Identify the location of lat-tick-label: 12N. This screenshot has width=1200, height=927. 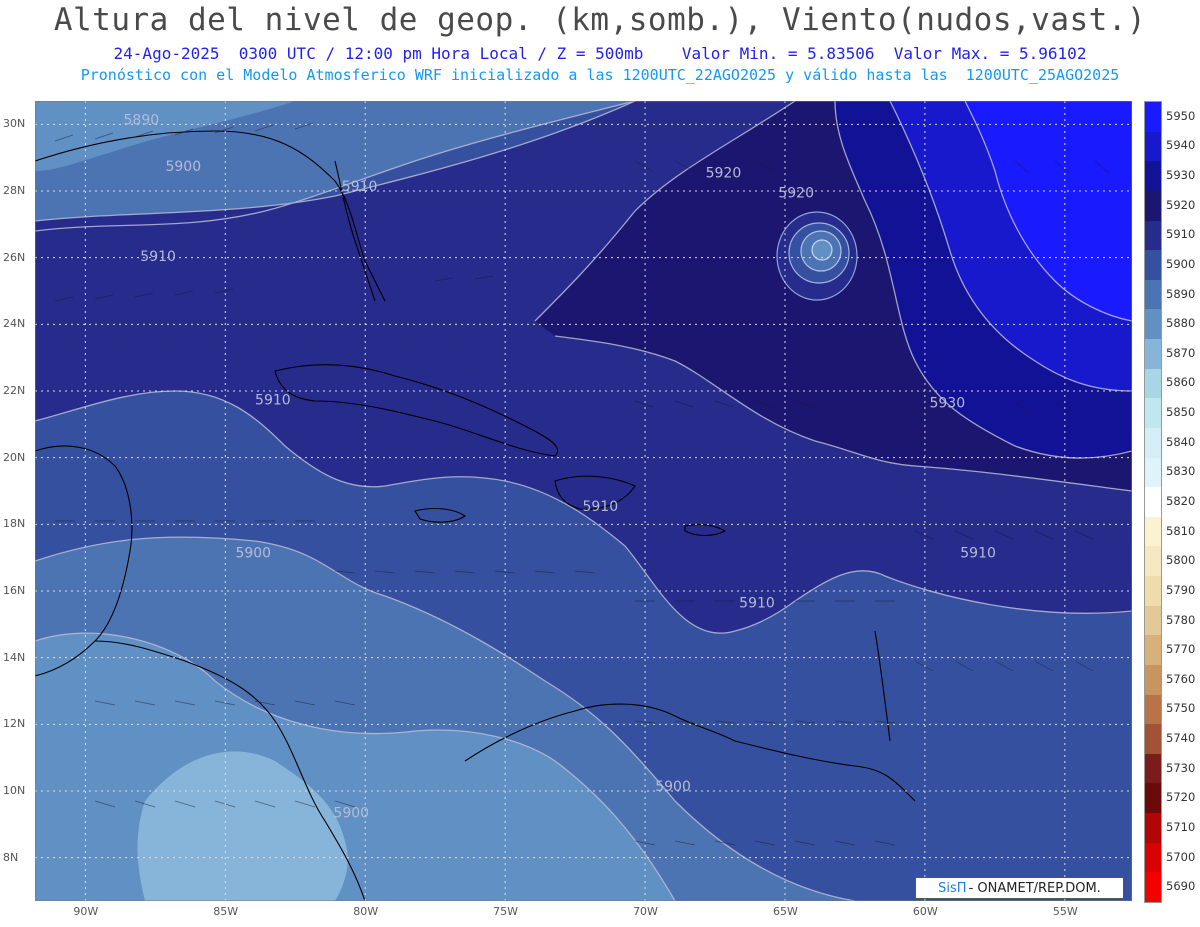
(14, 724).